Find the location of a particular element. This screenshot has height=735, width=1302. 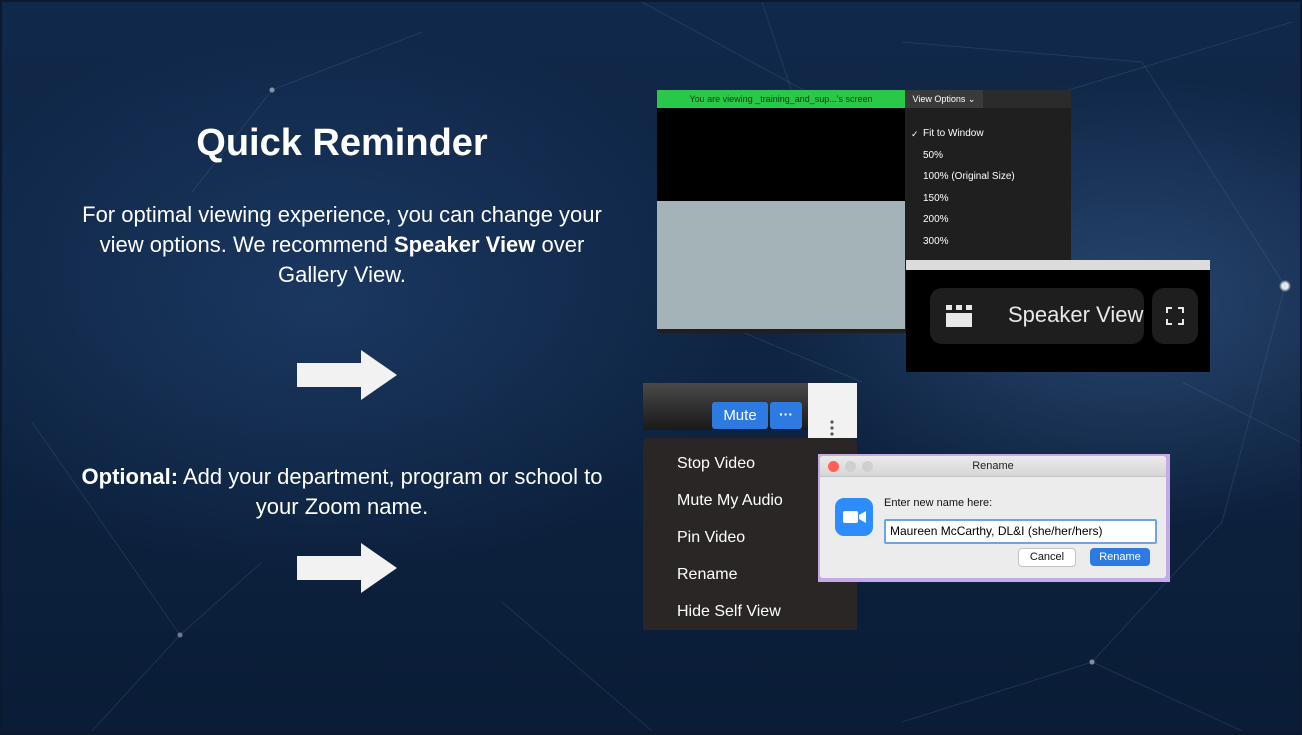

menu-item-200: 200% is located at coordinates (936, 219).